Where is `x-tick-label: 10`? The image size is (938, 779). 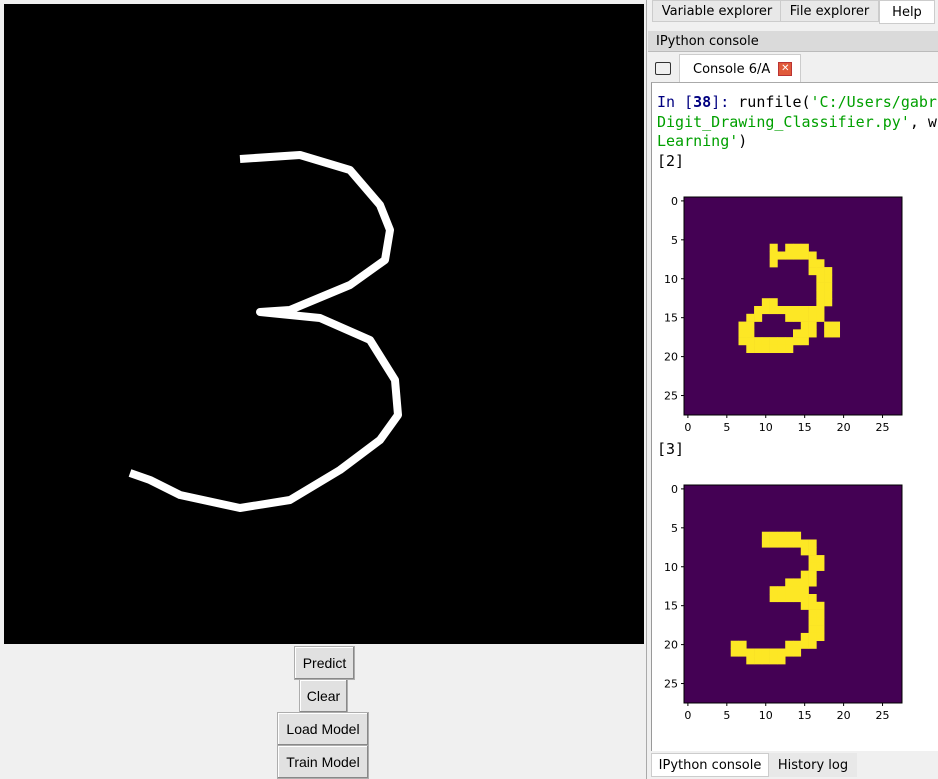
x-tick-label: 10 is located at coordinates (766, 427).